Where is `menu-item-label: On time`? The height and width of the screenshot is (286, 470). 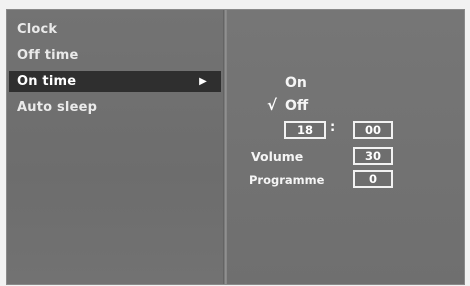 menu-item-label: On time is located at coordinates (47, 81).